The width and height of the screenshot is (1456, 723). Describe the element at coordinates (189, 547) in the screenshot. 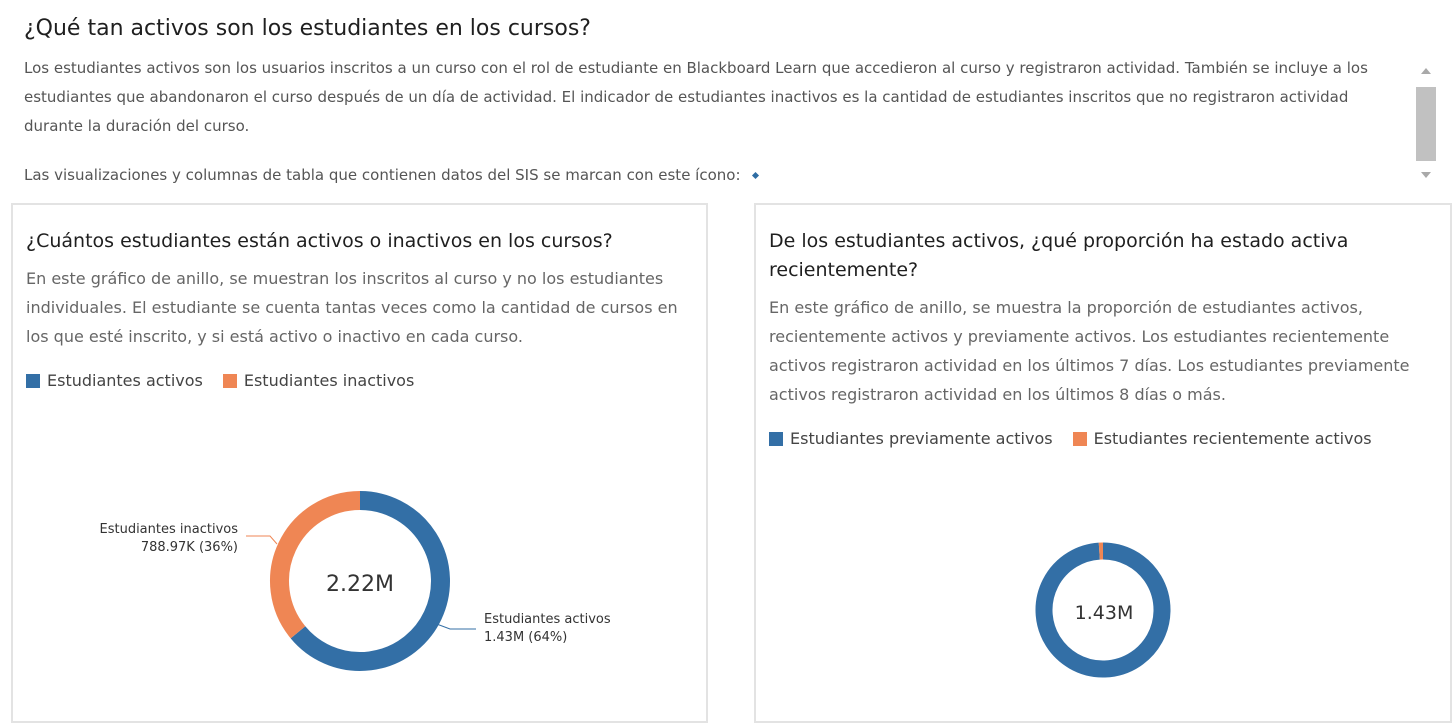

I see `data-label-inactive-value: 788.97K (36%)` at that location.